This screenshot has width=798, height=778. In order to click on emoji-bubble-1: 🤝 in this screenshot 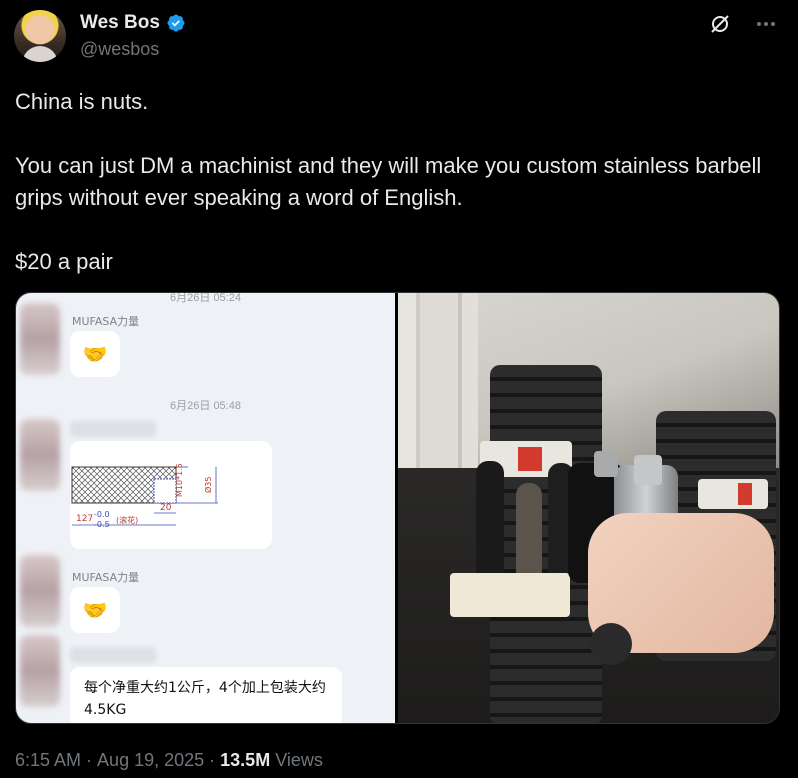, I will do `click(95, 354)`.